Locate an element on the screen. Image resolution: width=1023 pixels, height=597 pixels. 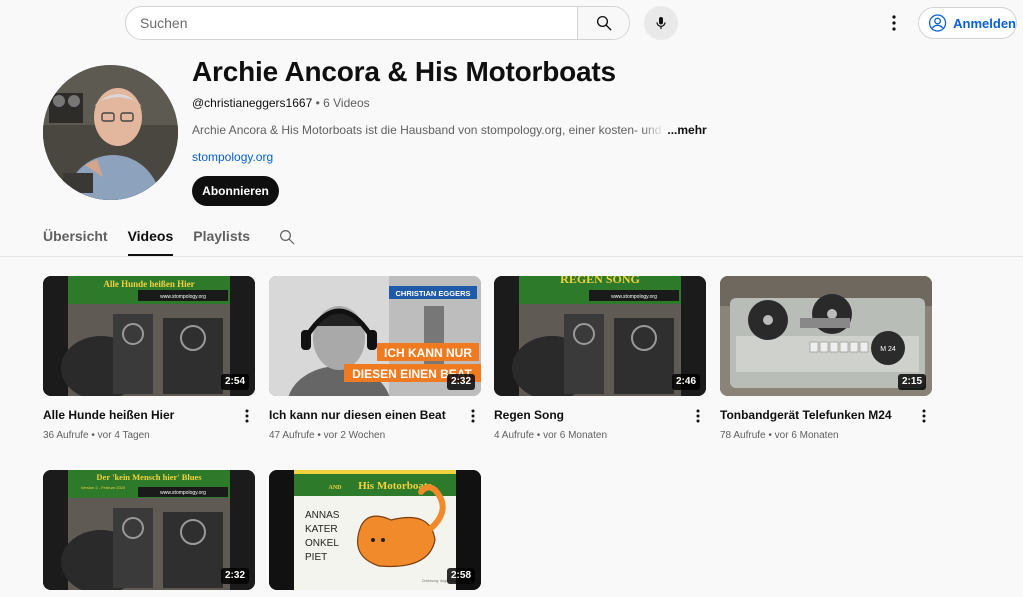
video-age: vor 4 Tagen is located at coordinates (123, 435).